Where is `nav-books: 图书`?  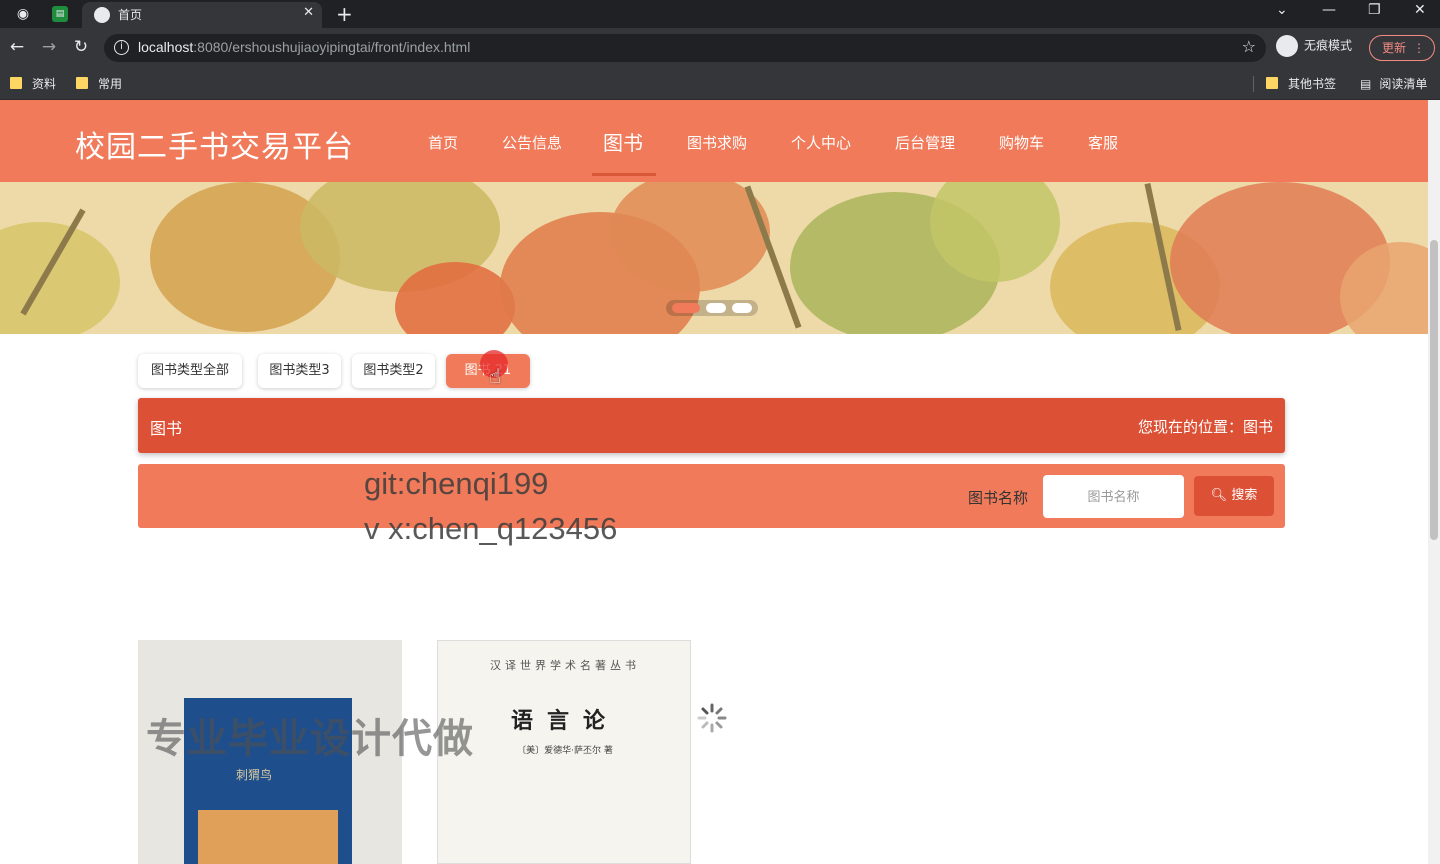 nav-books: 图书 is located at coordinates (623, 141).